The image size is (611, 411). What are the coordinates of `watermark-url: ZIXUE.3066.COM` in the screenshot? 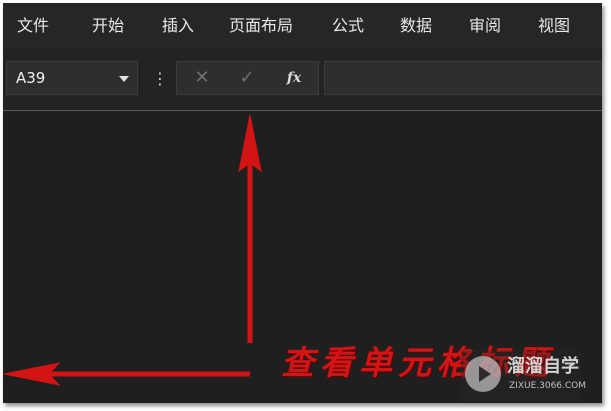 It's located at (548, 386).